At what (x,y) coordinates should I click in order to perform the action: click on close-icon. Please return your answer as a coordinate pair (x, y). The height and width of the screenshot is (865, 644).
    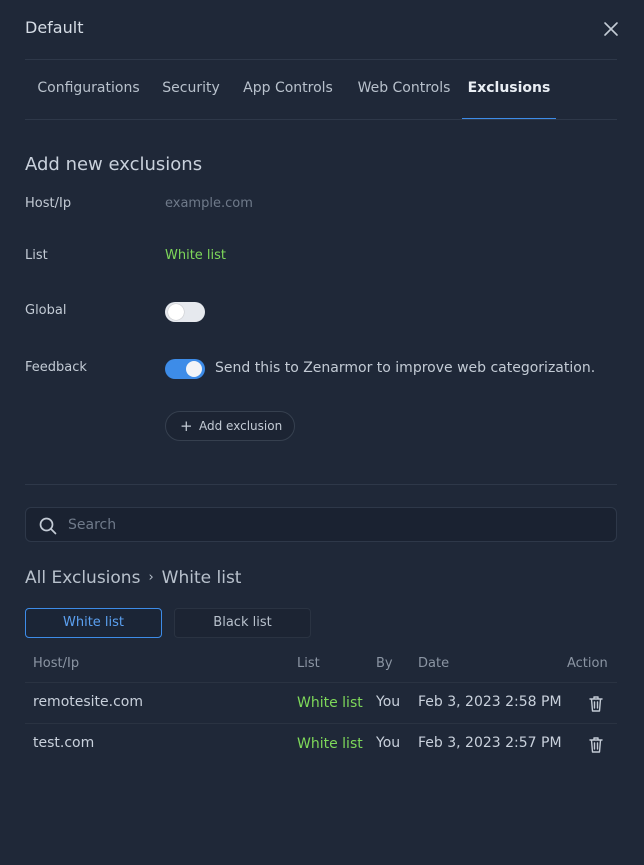
    Looking at the image, I should click on (611, 29).